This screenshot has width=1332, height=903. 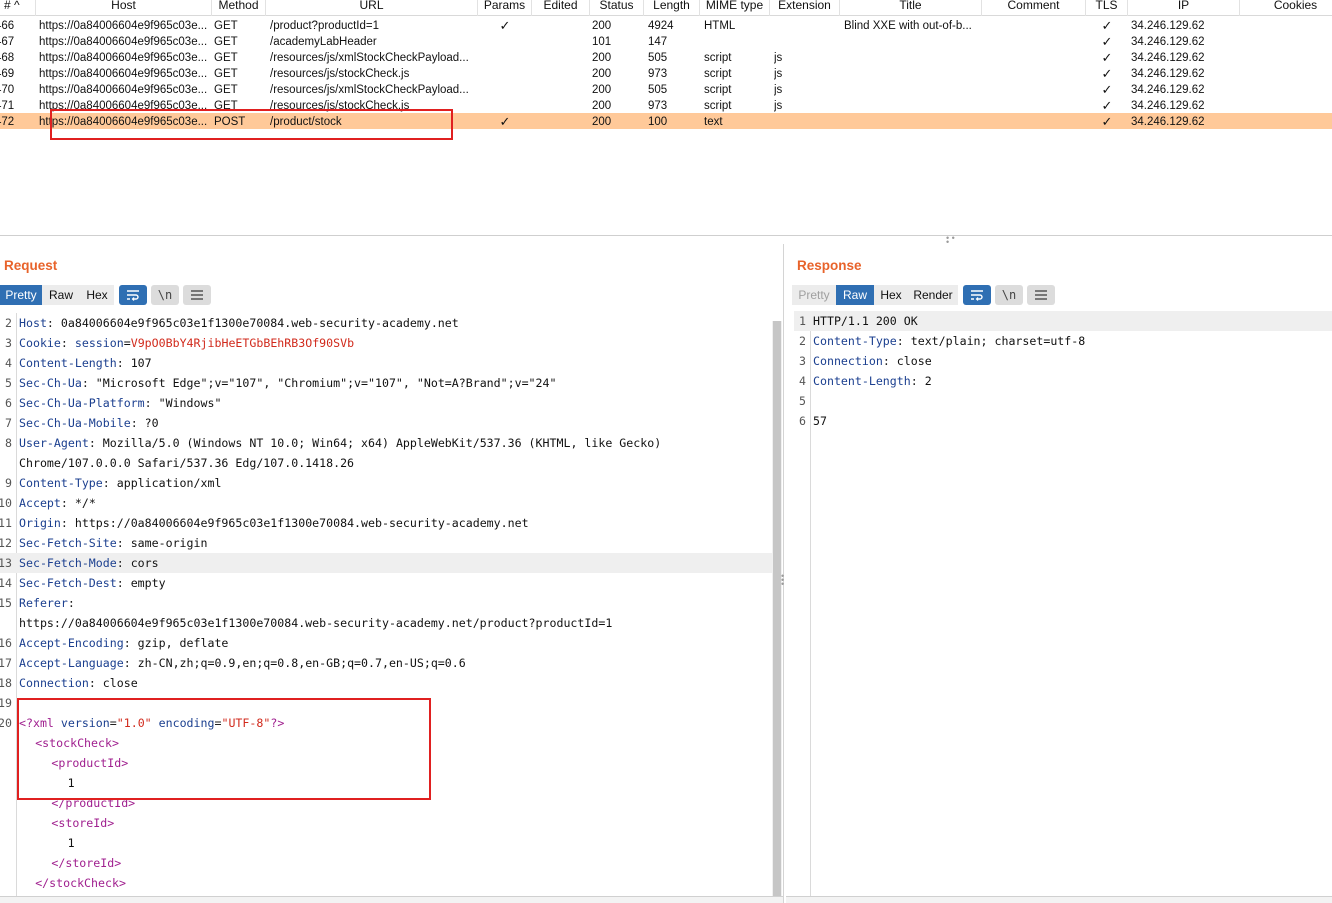 I want to click on column-header-number: # ^, so click(x=18, y=8).